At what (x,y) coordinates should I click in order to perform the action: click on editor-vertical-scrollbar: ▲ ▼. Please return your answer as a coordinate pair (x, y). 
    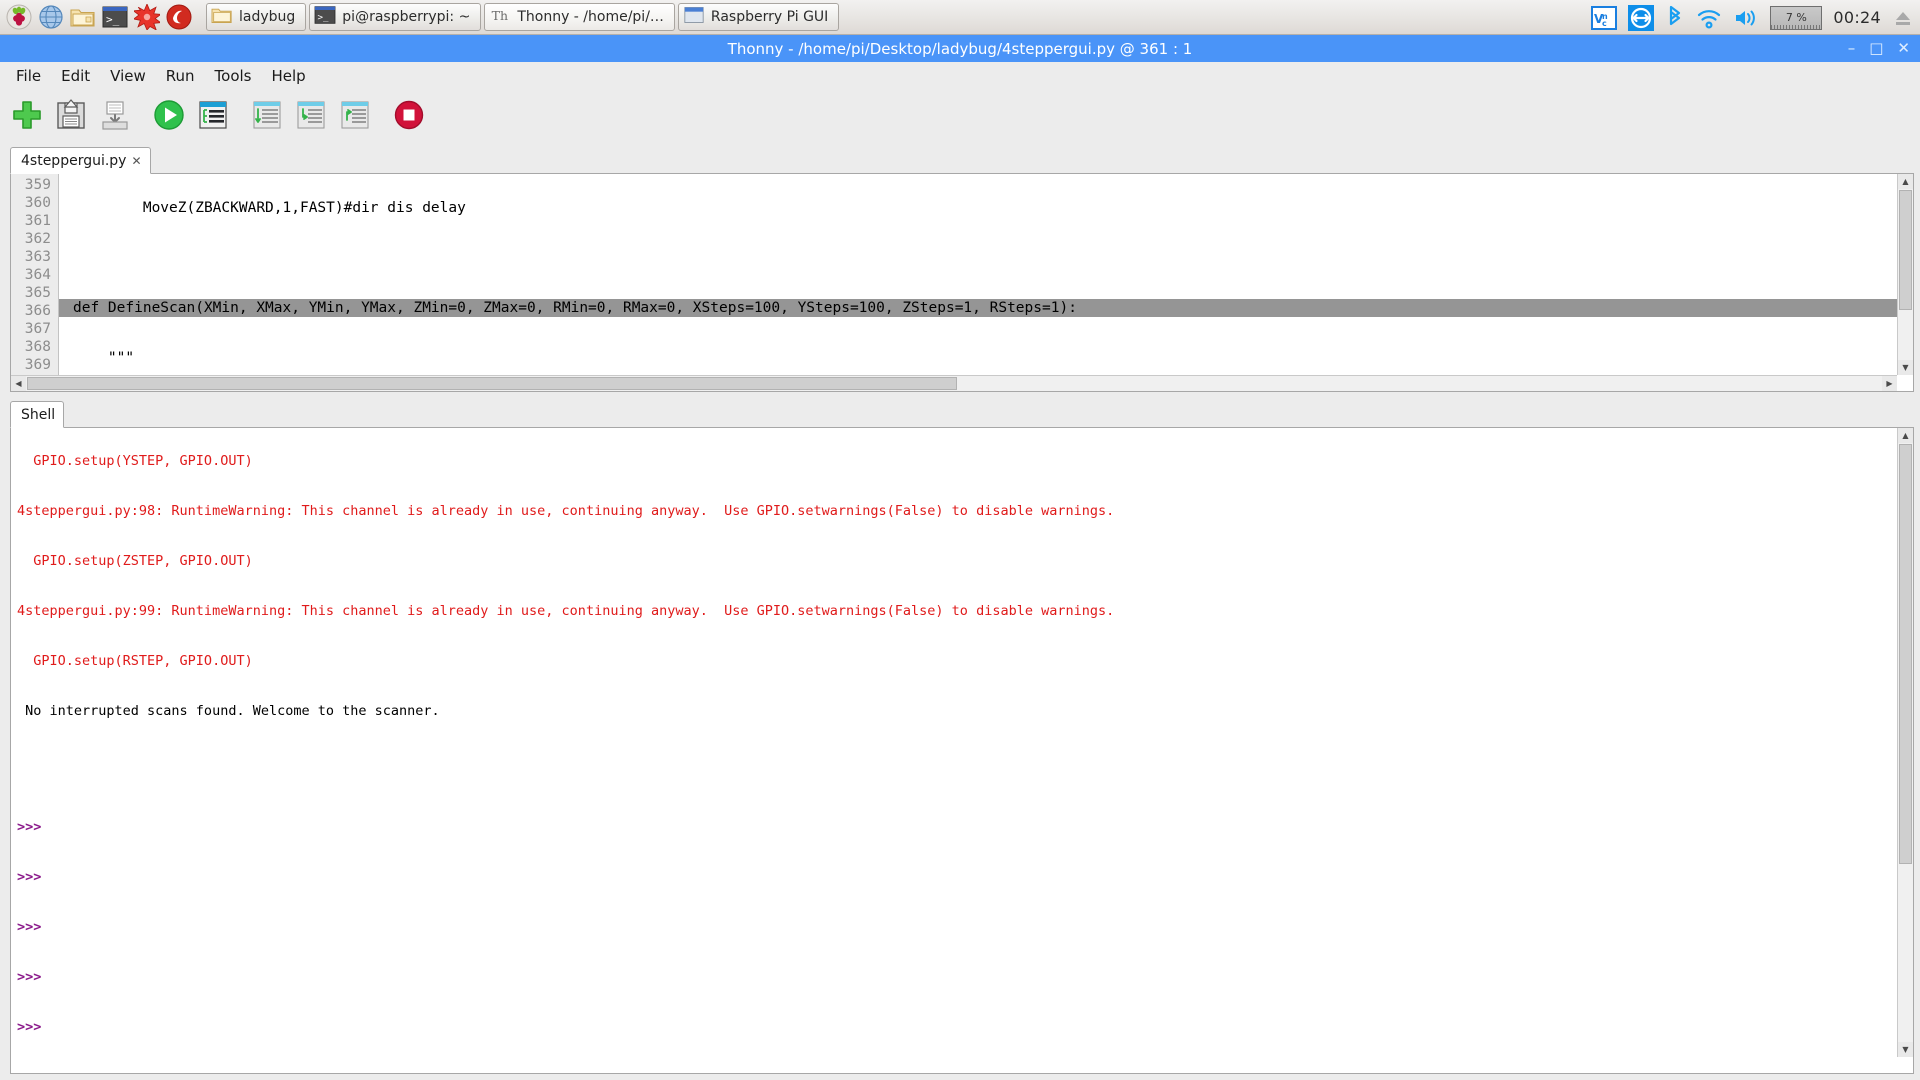
    Looking at the image, I should click on (1905, 274).